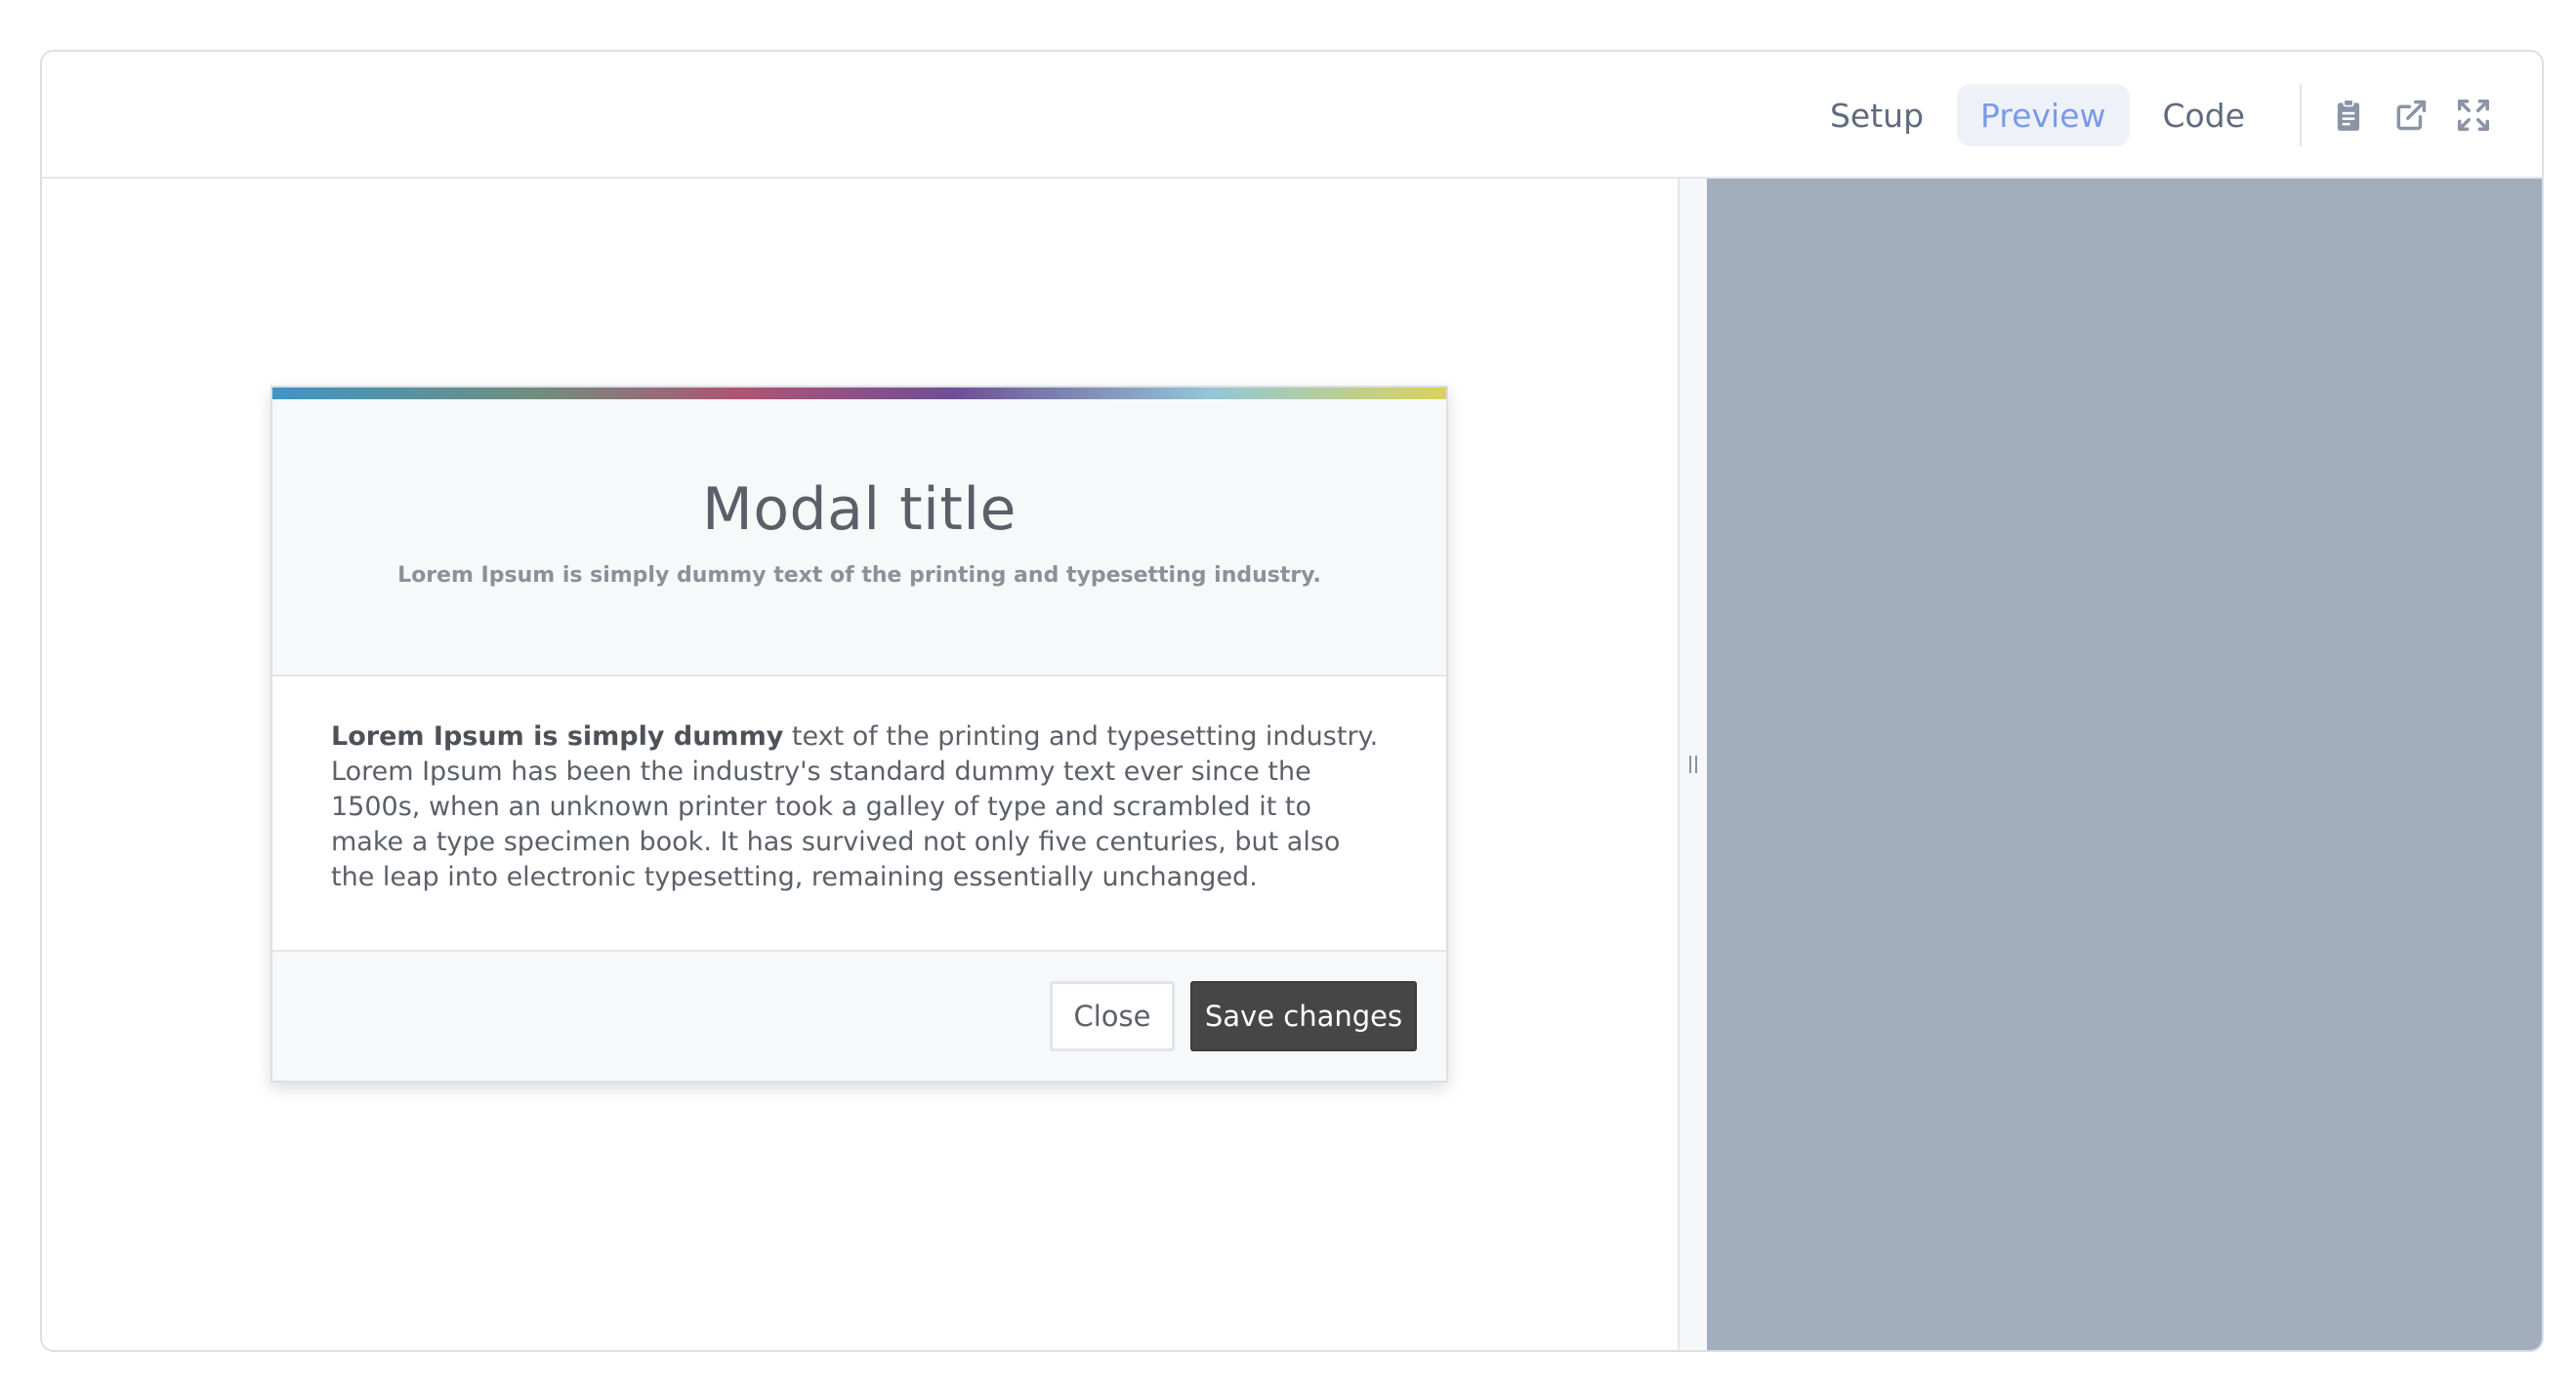 This screenshot has width=2576, height=1394. Describe the element at coordinates (557, 736) in the screenshot. I see `modal-body-bold: Lorem Ipsum is simply dummy` at that location.